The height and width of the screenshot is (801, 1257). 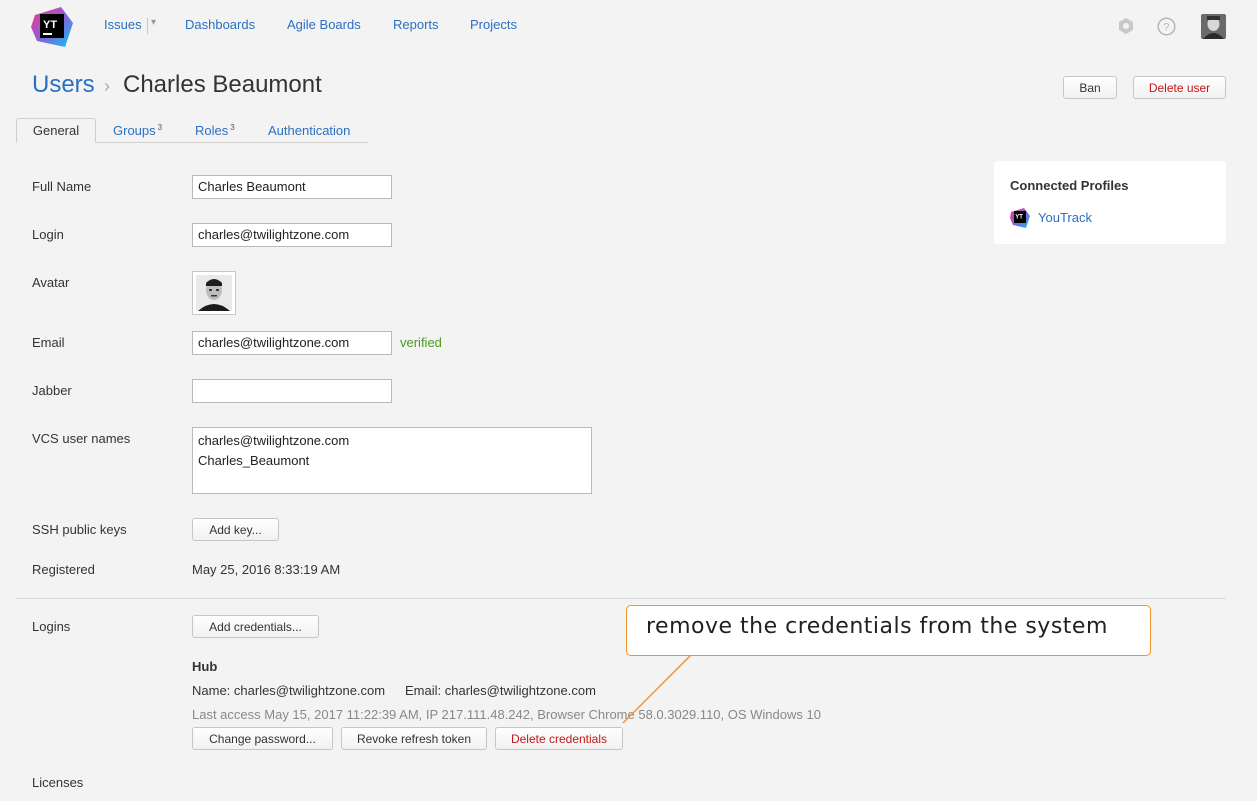 What do you see at coordinates (254, 460) in the screenshot?
I see `vcs-username-2: Charles_Beaumont` at bounding box center [254, 460].